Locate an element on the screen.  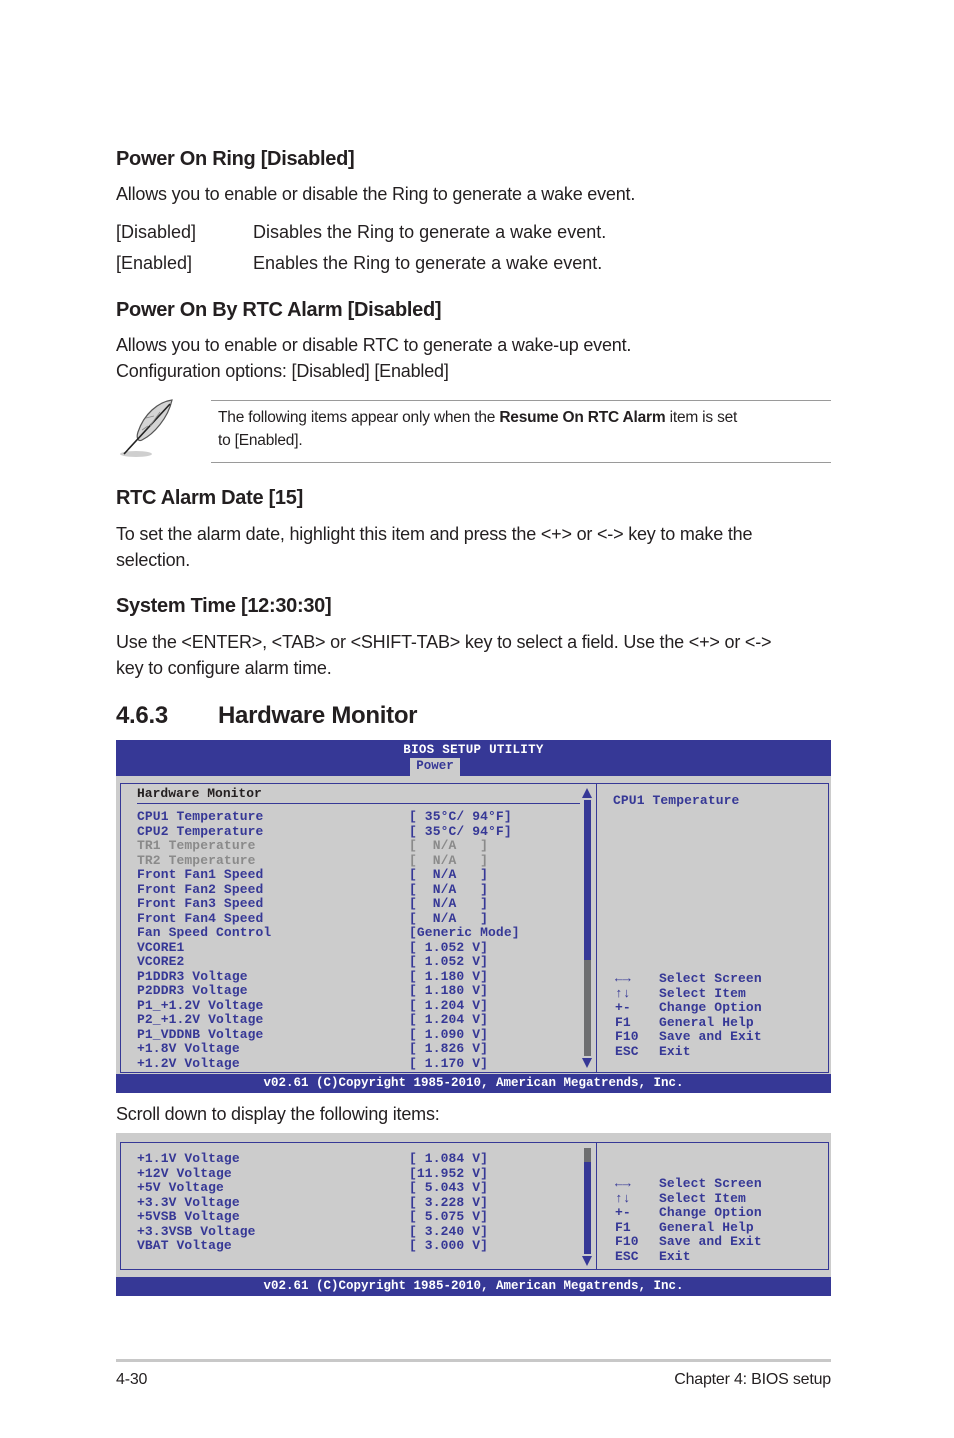
key-description: Select Item is located at coordinates (702, 1198).